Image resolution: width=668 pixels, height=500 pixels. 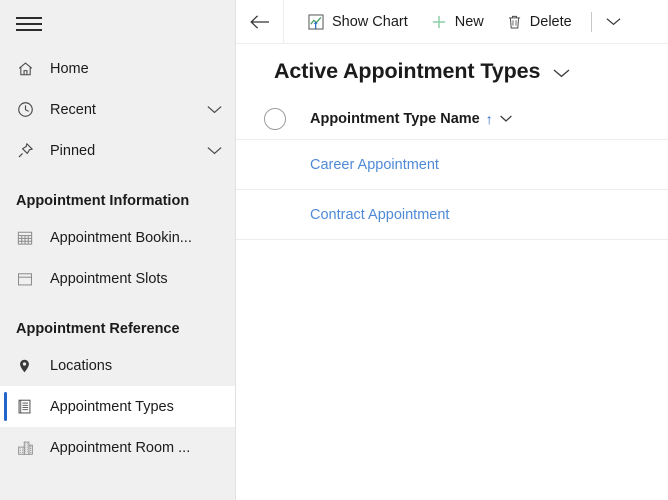 I want to click on delete-button: Delete, so click(x=539, y=22).